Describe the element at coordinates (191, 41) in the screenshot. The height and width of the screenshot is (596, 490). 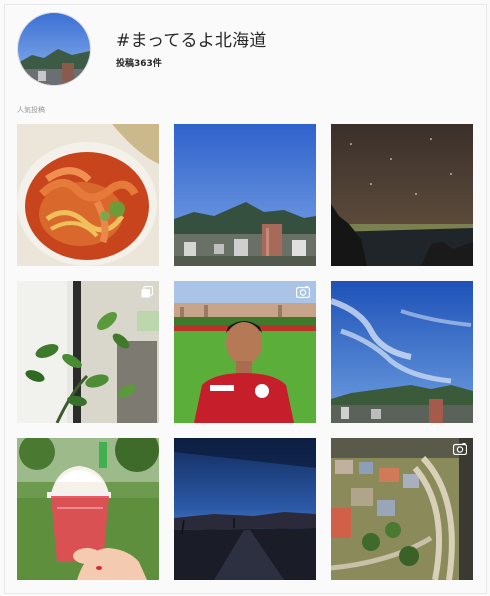
I see `hashtag-title: #まってるよ北海道` at that location.